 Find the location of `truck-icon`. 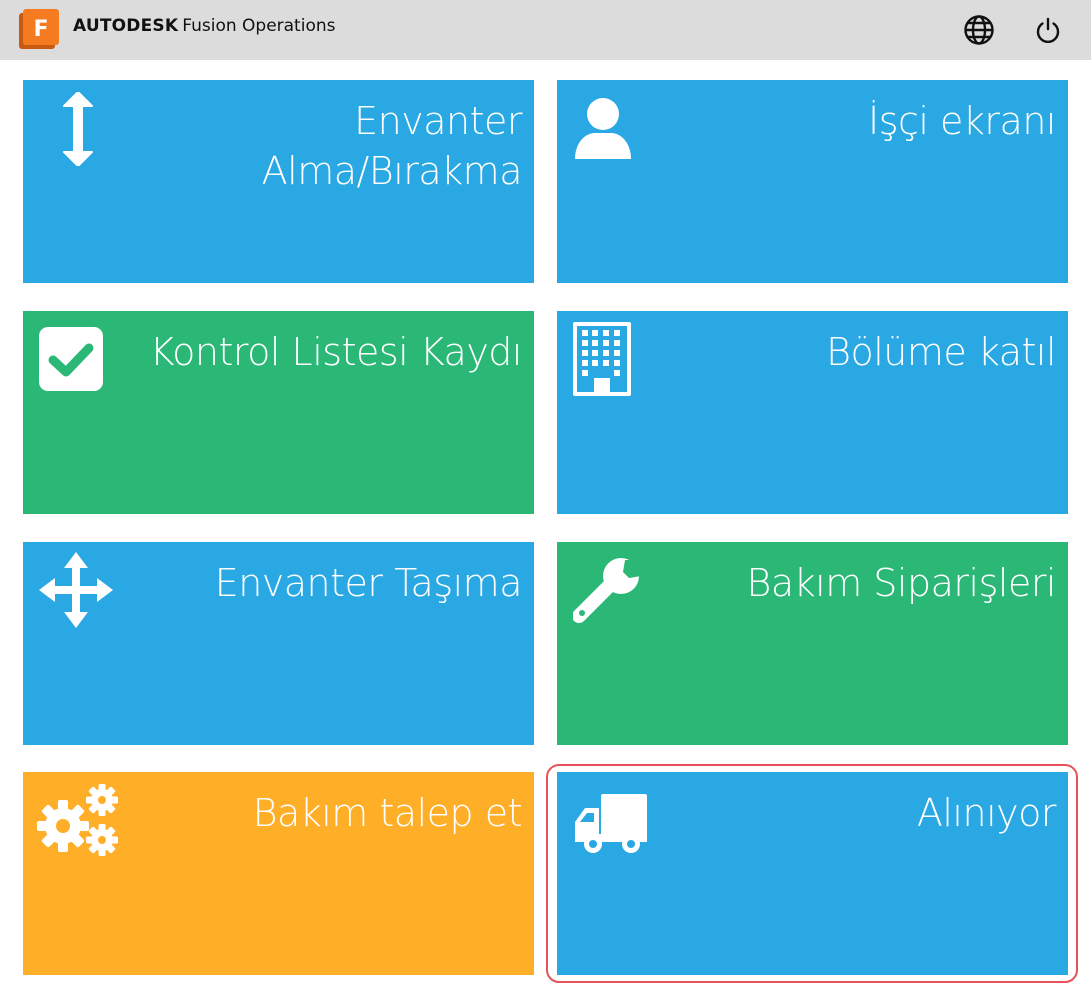

truck-icon is located at coordinates (612, 826).